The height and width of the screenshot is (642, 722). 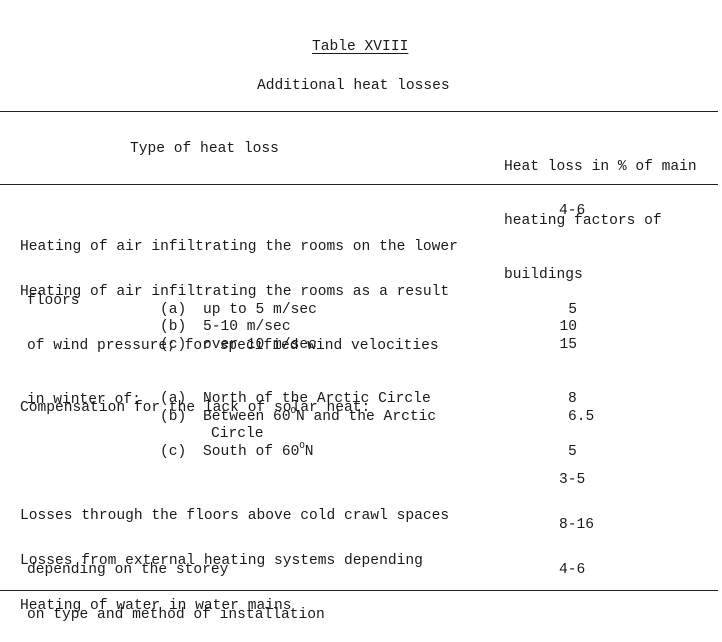 What do you see at coordinates (360, 47) in the screenshot?
I see `table-title: Table XVIII` at bounding box center [360, 47].